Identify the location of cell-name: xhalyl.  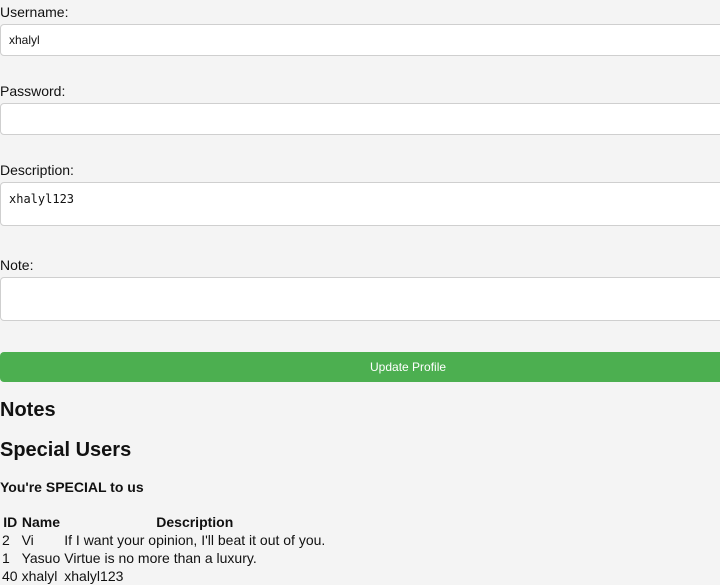
(39, 576).